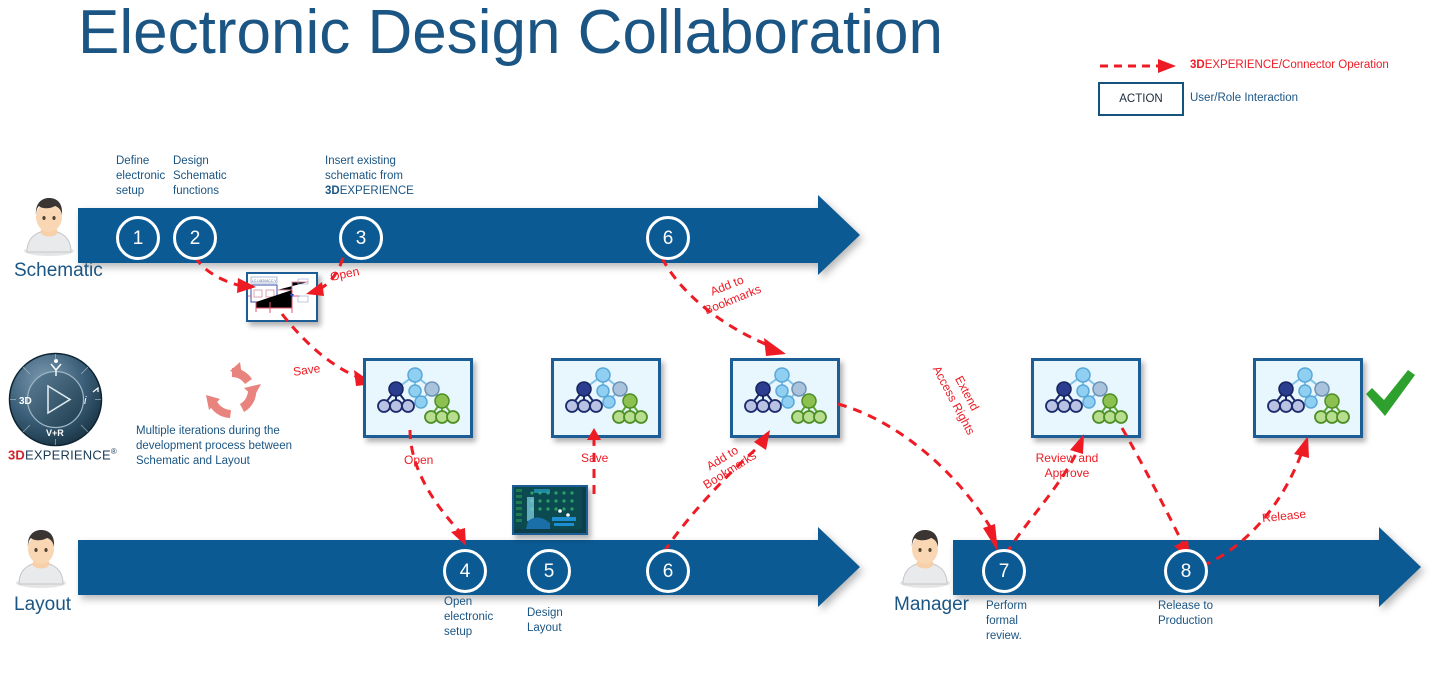  What do you see at coordinates (141, 176) in the screenshot?
I see `caption-step-1: Define electronic setup` at bounding box center [141, 176].